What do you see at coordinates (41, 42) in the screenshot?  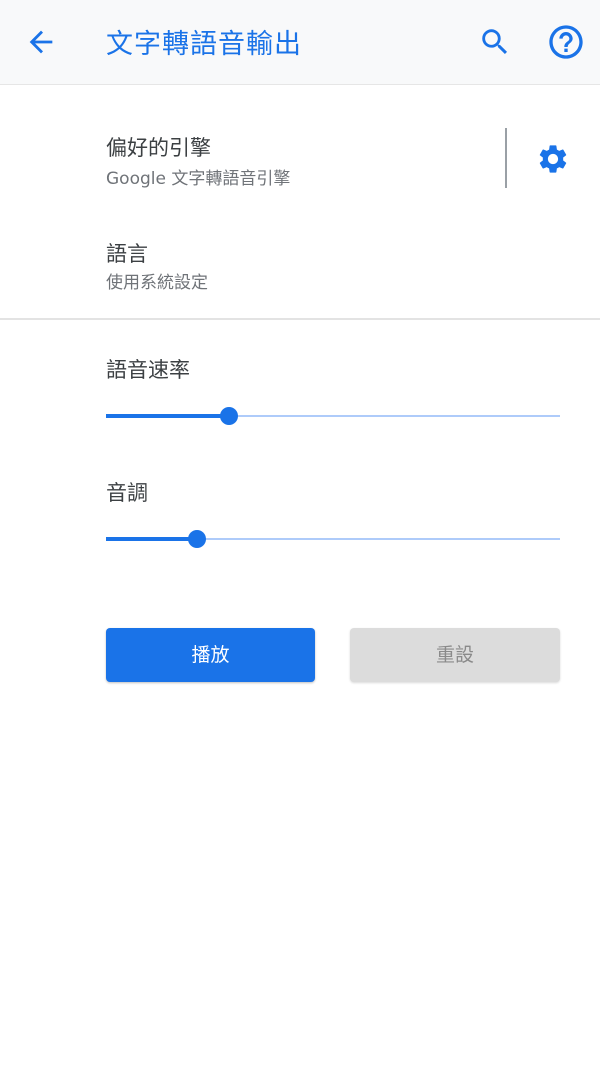 I see `arrow-back-icon` at bounding box center [41, 42].